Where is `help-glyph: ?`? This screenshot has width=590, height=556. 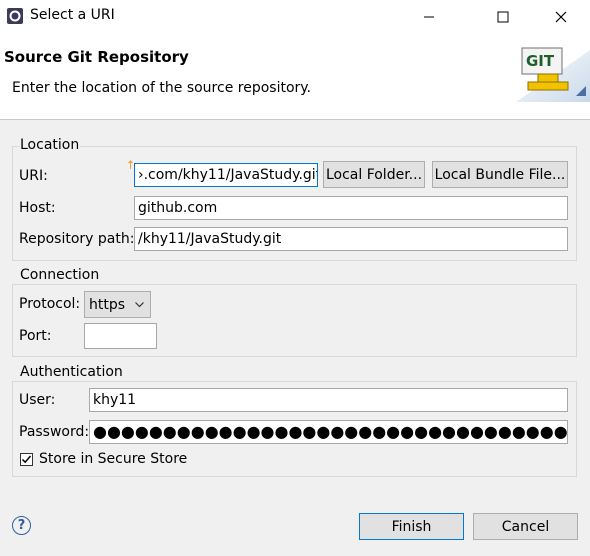
help-glyph: ? is located at coordinates (21, 525).